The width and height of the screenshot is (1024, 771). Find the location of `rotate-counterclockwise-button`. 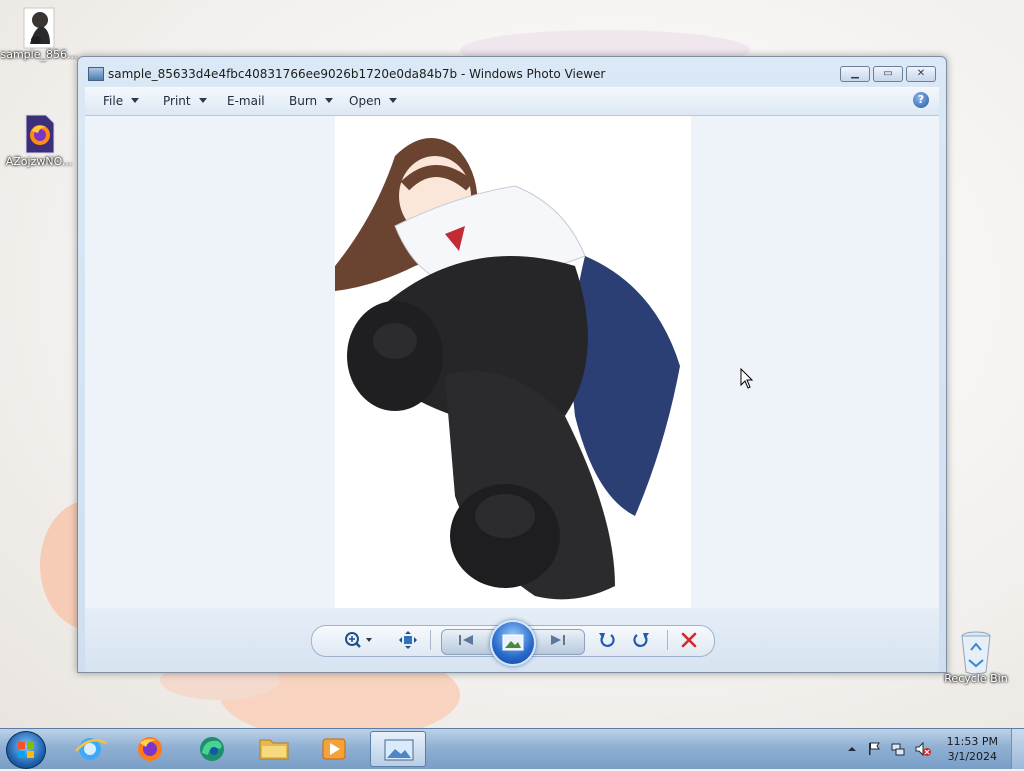

rotate-counterclockwise-button is located at coordinates (607, 640).